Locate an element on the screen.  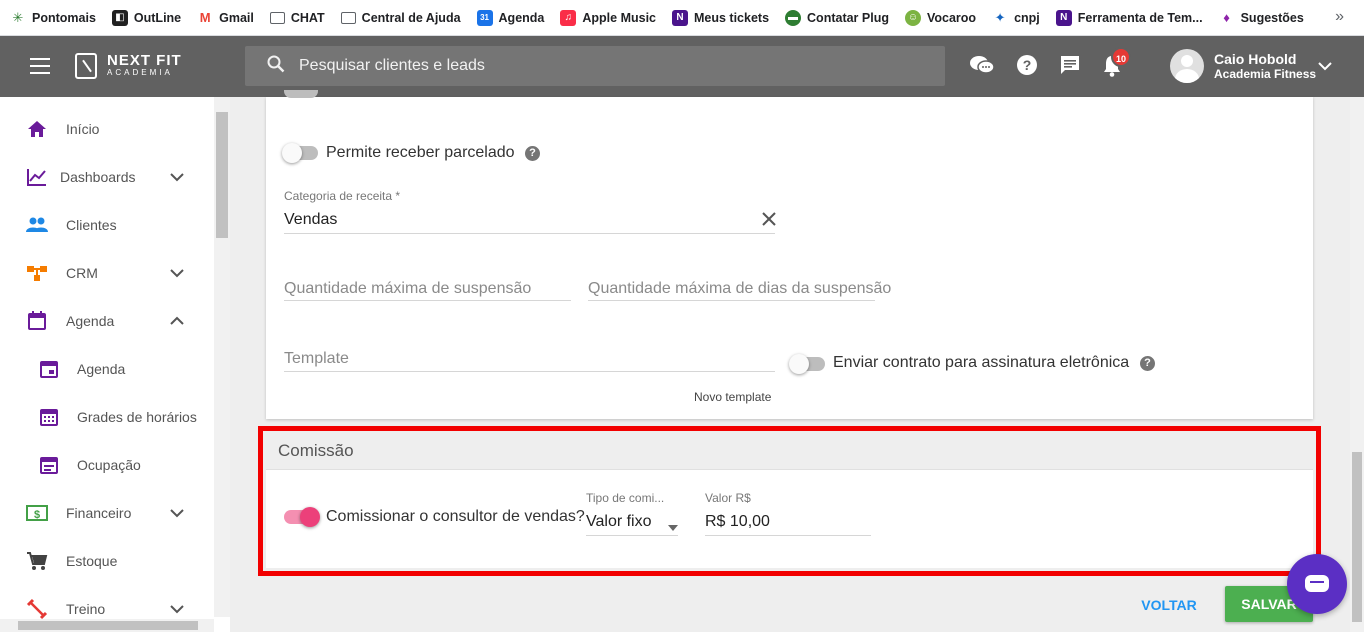
template-field: Template is located at coordinates (316, 359).